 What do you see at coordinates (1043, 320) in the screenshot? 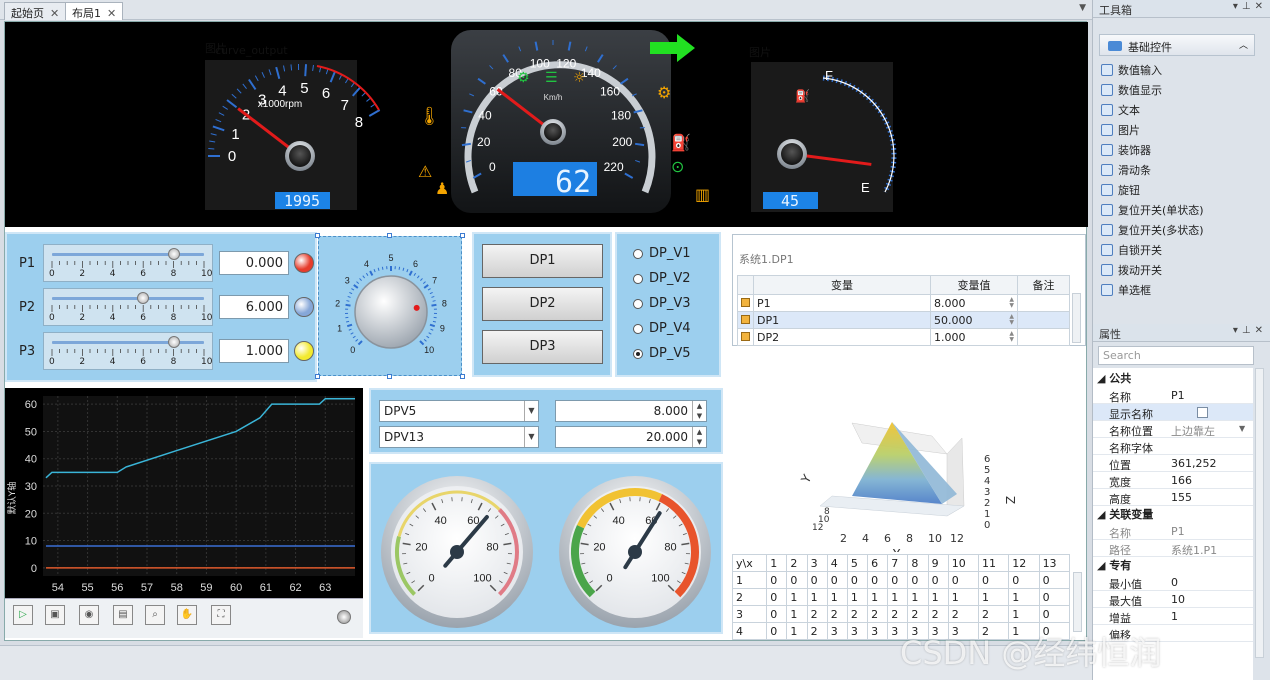
I see `variable-note` at bounding box center [1043, 320].